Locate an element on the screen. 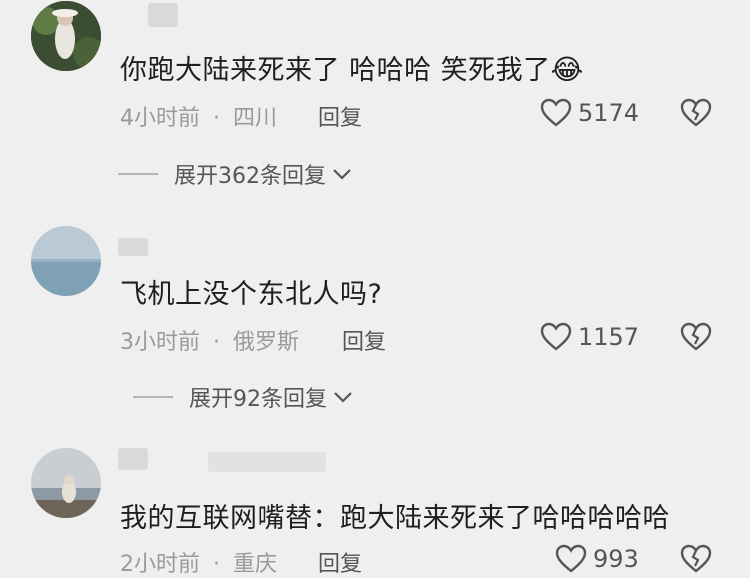 The width and height of the screenshot is (750, 578). like-button: 1157 is located at coordinates (589, 337).